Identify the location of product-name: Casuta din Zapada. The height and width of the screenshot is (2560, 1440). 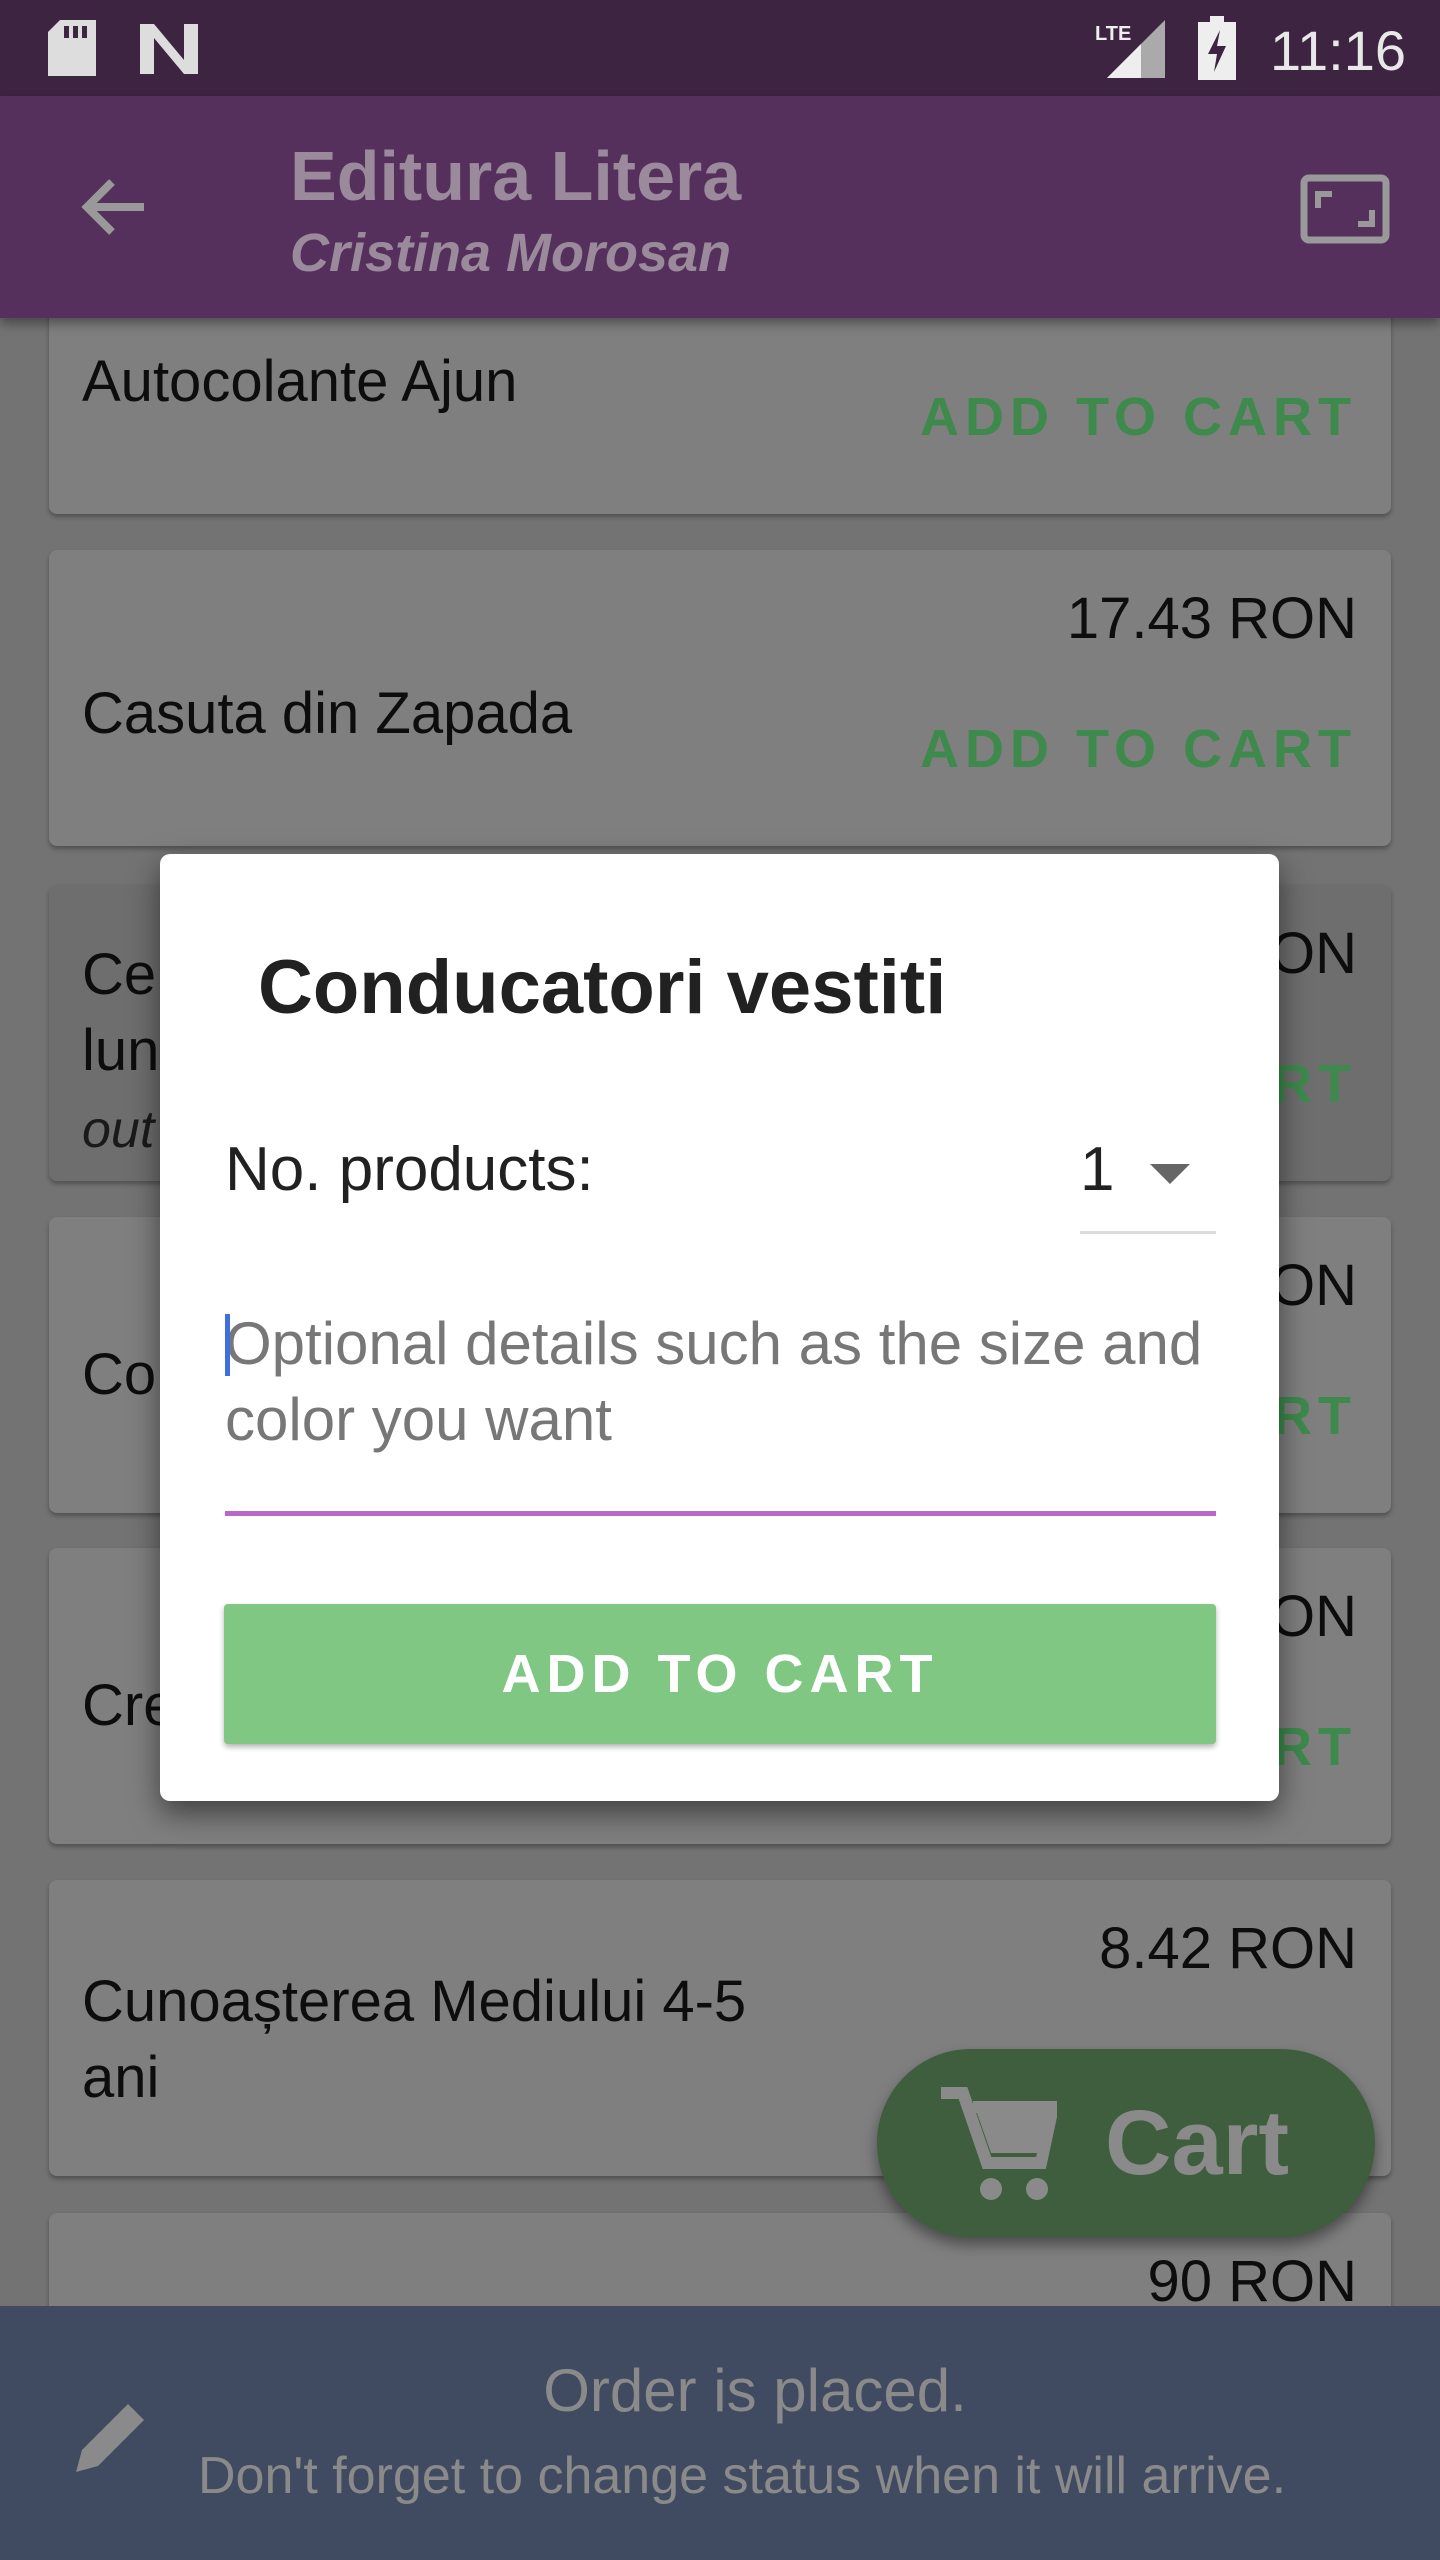
(327, 713).